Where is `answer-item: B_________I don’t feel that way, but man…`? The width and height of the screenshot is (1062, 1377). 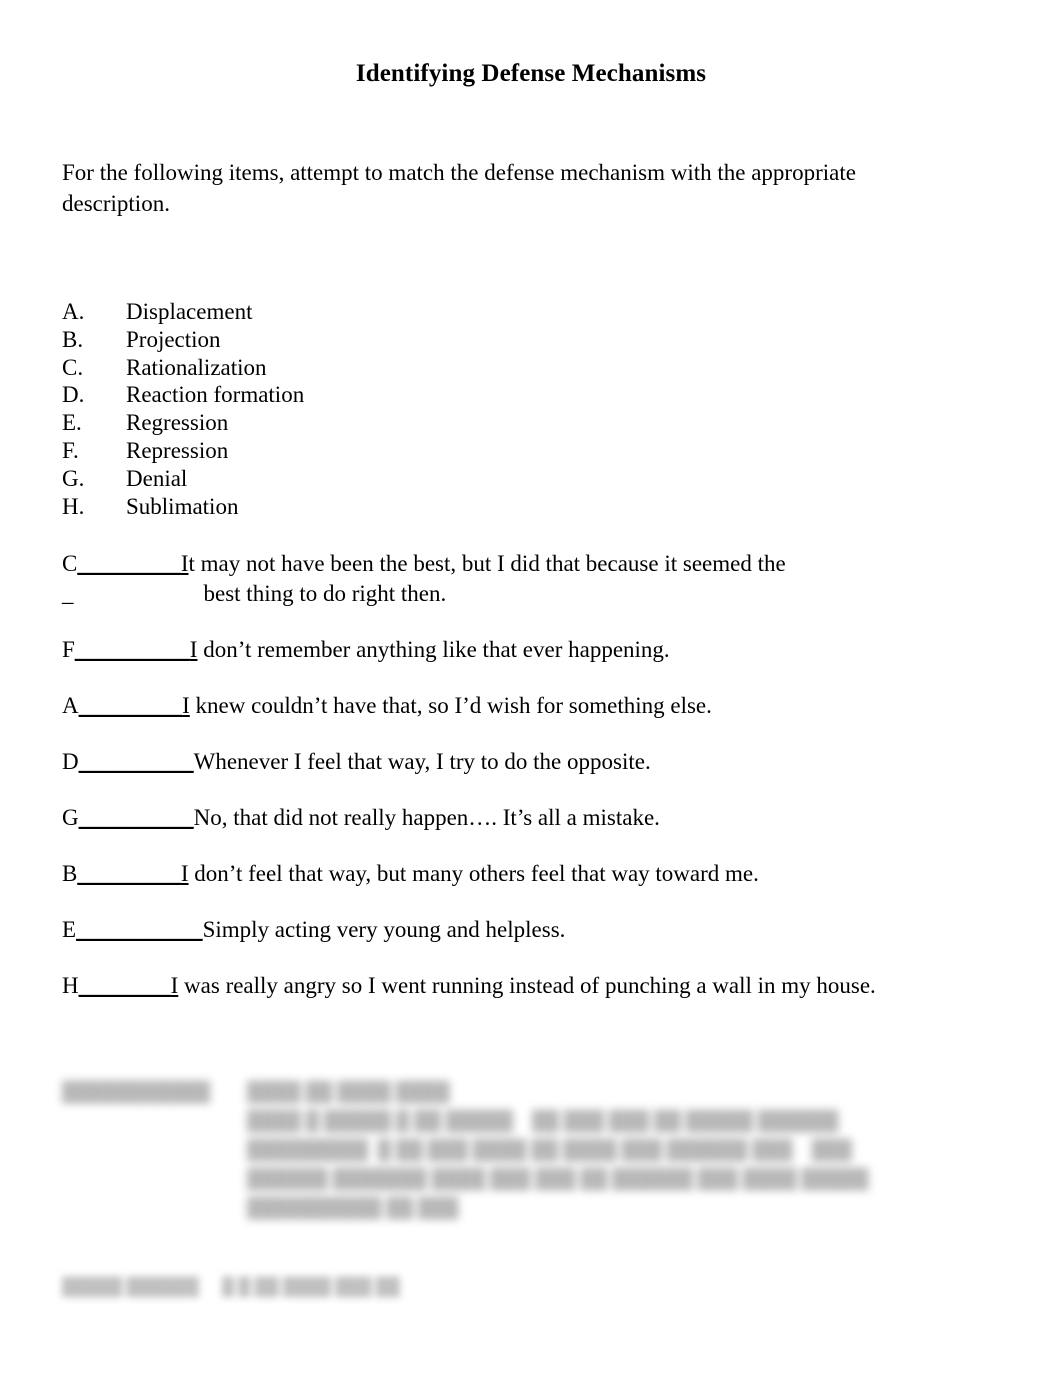 answer-item: B_________I don’t feel that way, but man… is located at coordinates (542, 873).